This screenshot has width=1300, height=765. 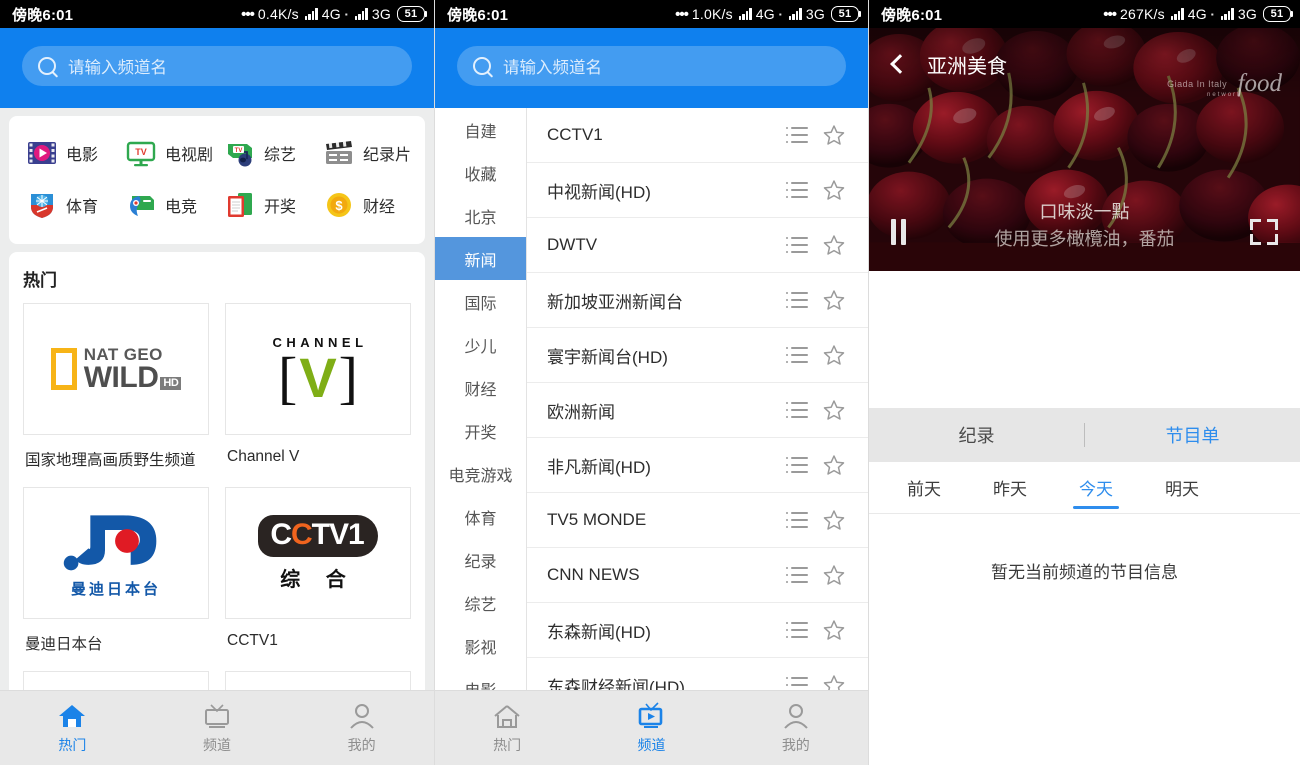 What do you see at coordinates (331, 14) in the screenshot?
I see `network-type-1: 4G` at bounding box center [331, 14].